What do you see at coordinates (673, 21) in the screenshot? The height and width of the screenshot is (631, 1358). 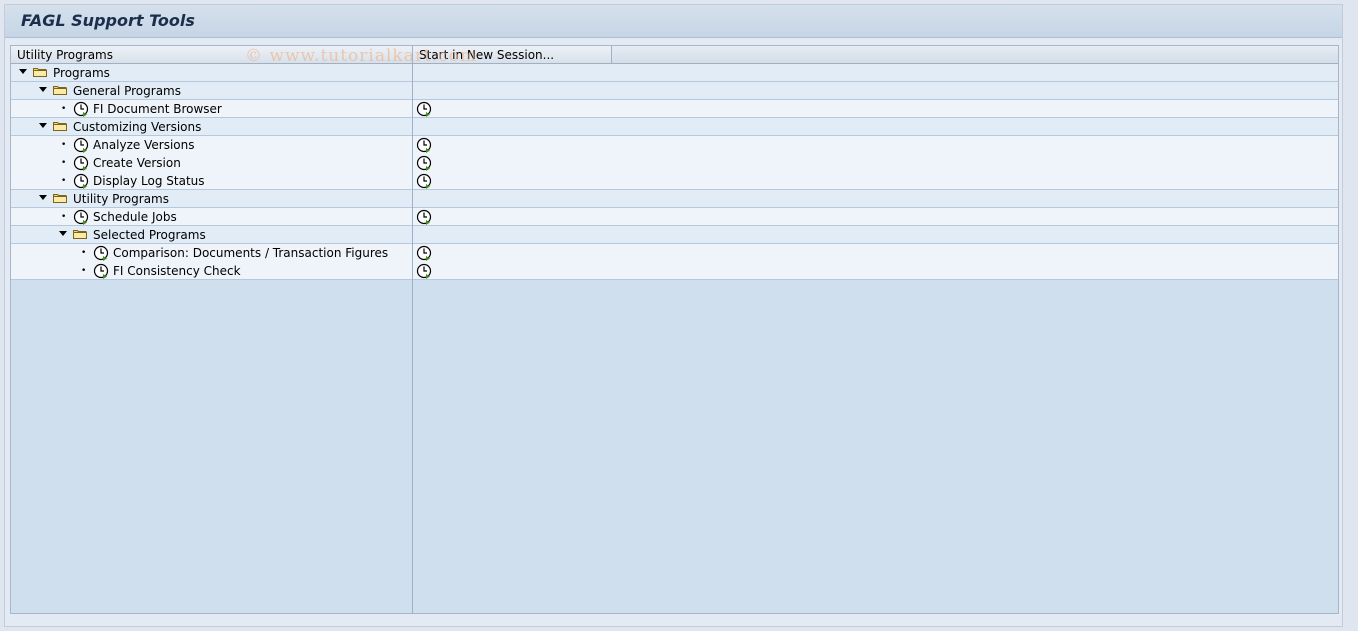 I see `title-bar: FAGL Support Tools` at bounding box center [673, 21].